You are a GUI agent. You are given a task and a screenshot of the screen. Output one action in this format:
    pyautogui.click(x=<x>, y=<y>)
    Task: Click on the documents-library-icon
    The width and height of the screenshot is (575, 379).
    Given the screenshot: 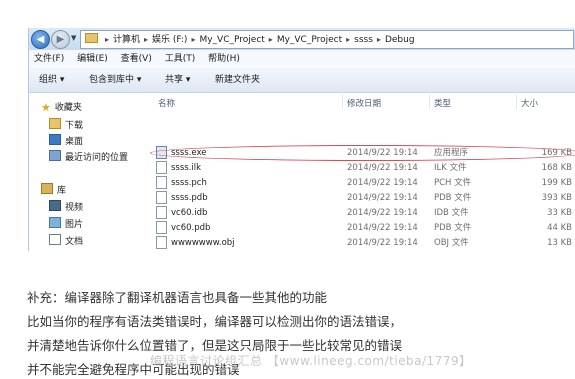 What is the action you would take?
    pyautogui.click(x=55, y=239)
    